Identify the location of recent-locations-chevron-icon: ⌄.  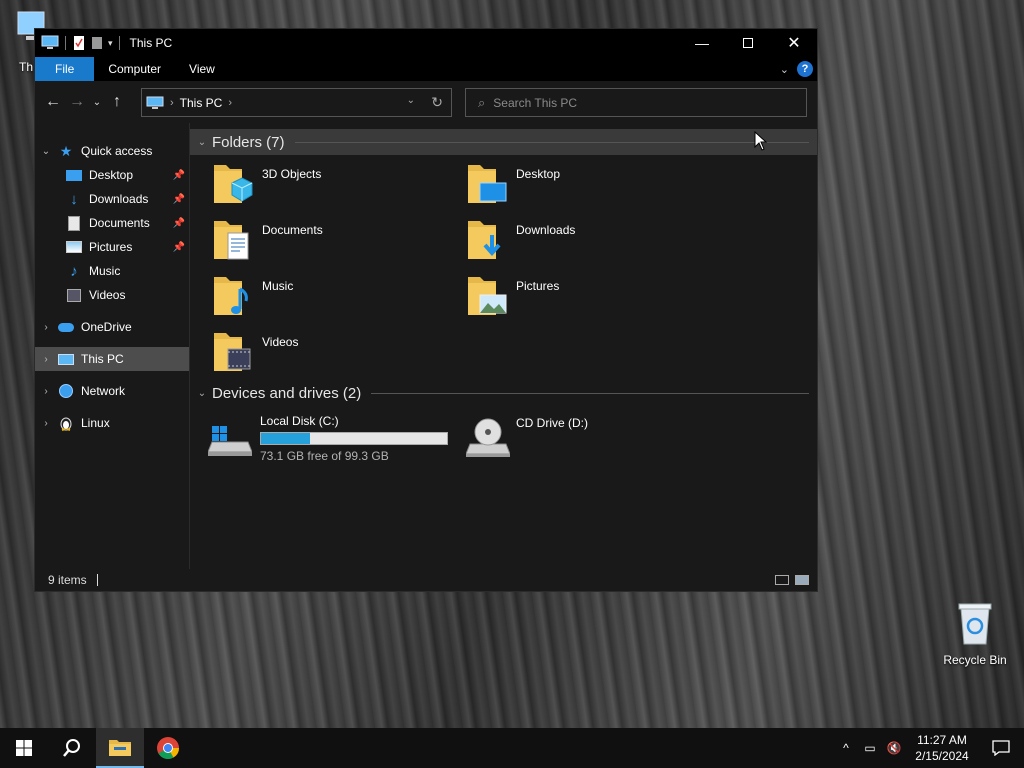
(97, 102).